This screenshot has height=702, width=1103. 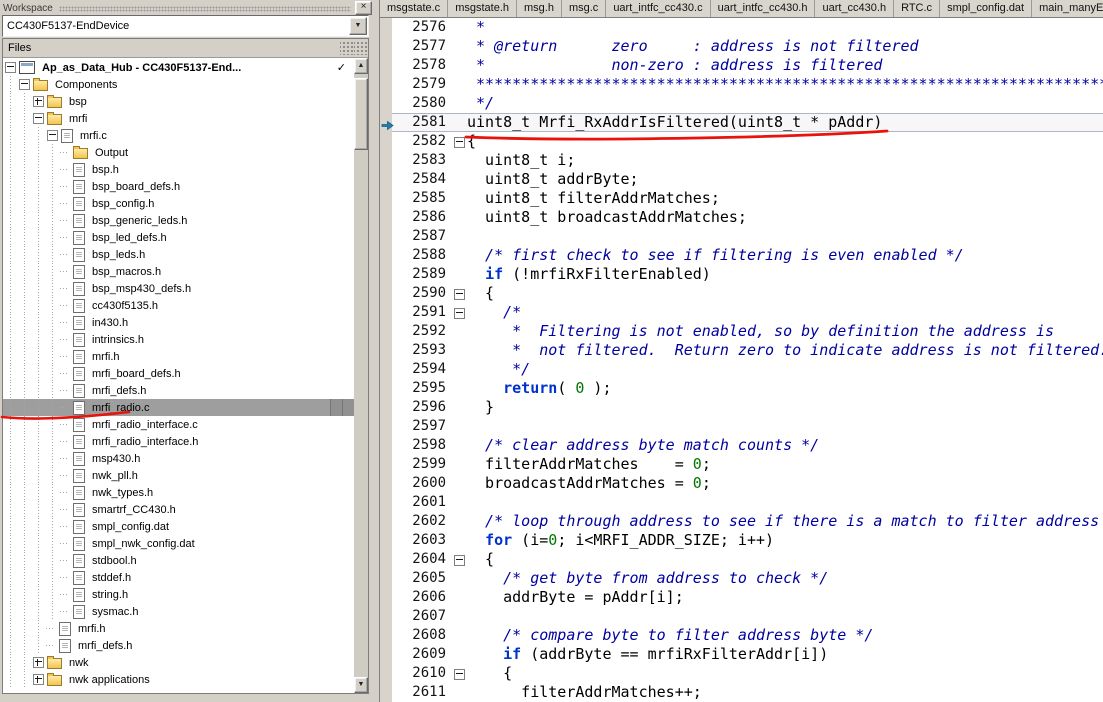 What do you see at coordinates (741, 502) in the screenshot?
I see `code-line: 2601` at bounding box center [741, 502].